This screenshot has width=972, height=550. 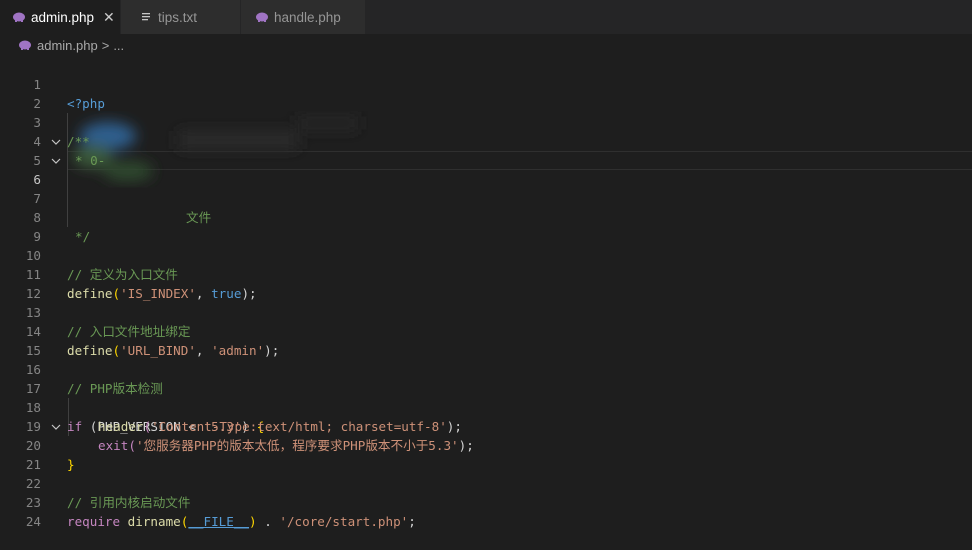 I want to click on code-line: 24, so click(x=486, y=511).